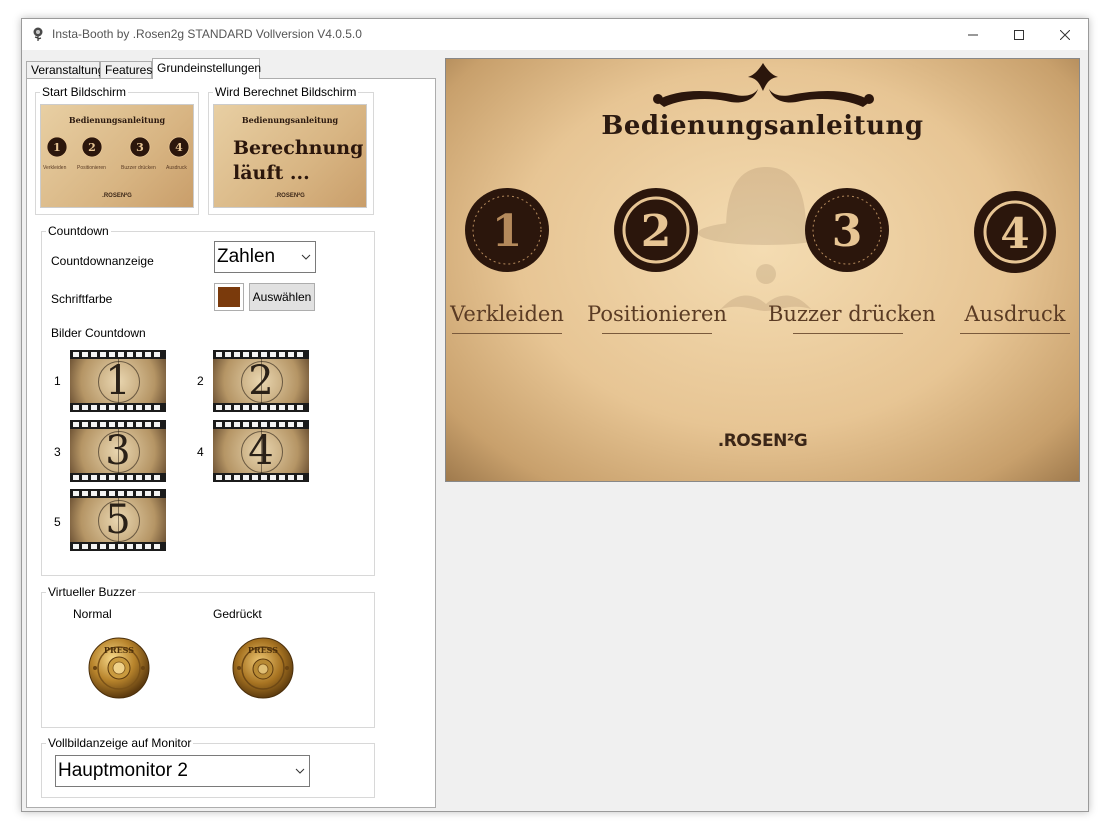 The width and height of the screenshot is (1110, 833). I want to click on step-number-1: 1, so click(507, 231).